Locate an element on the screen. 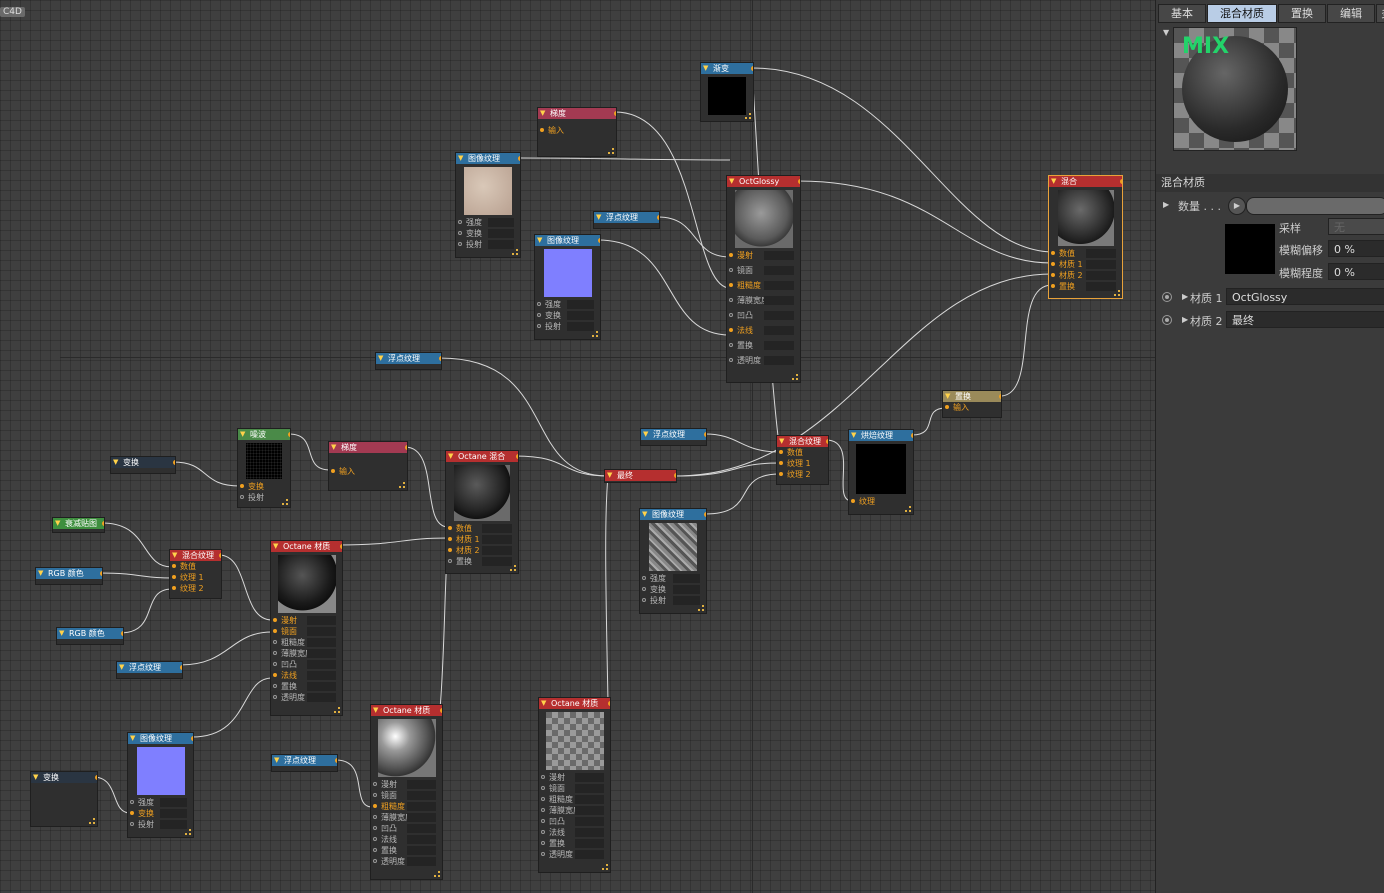  node-header: 渐变 is located at coordinates (727, 68).